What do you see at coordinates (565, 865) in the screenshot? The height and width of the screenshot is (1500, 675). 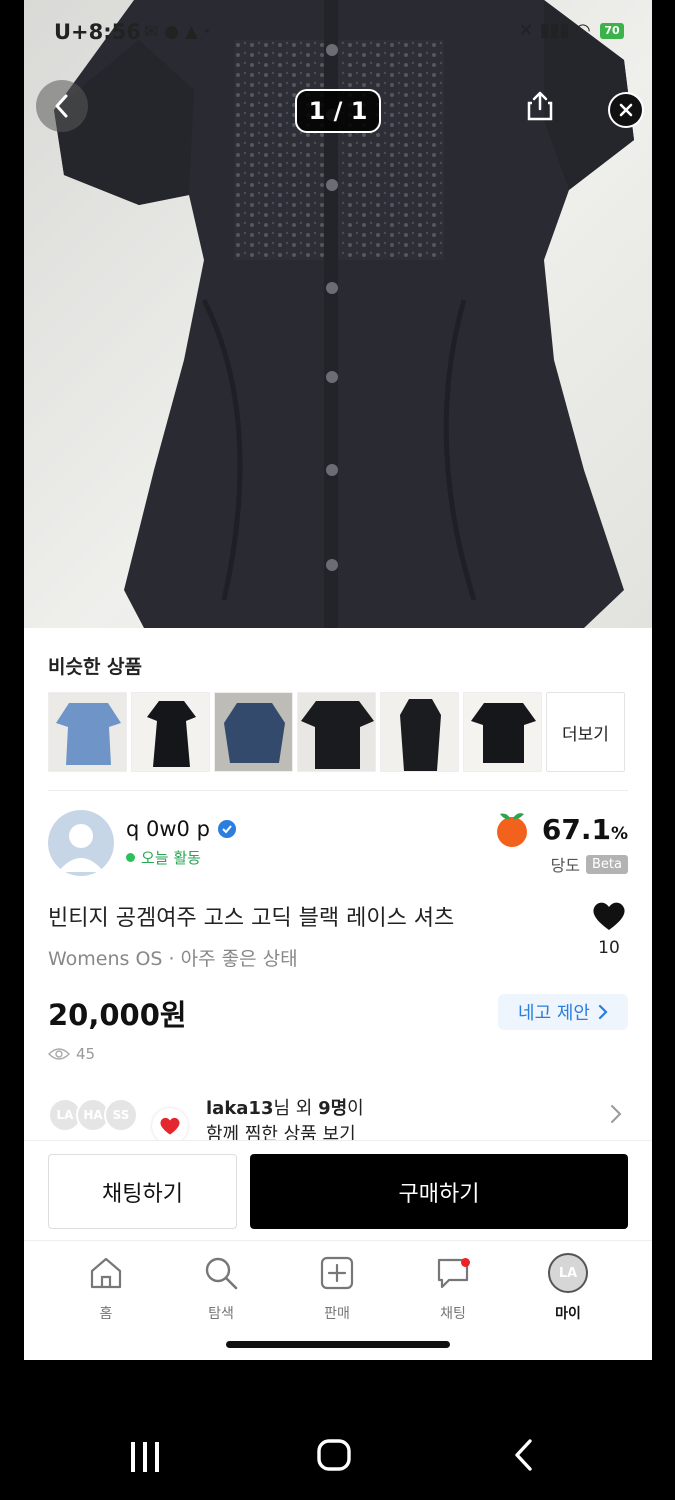 I see `score-label: 당도` at bounding box center [565, 865].